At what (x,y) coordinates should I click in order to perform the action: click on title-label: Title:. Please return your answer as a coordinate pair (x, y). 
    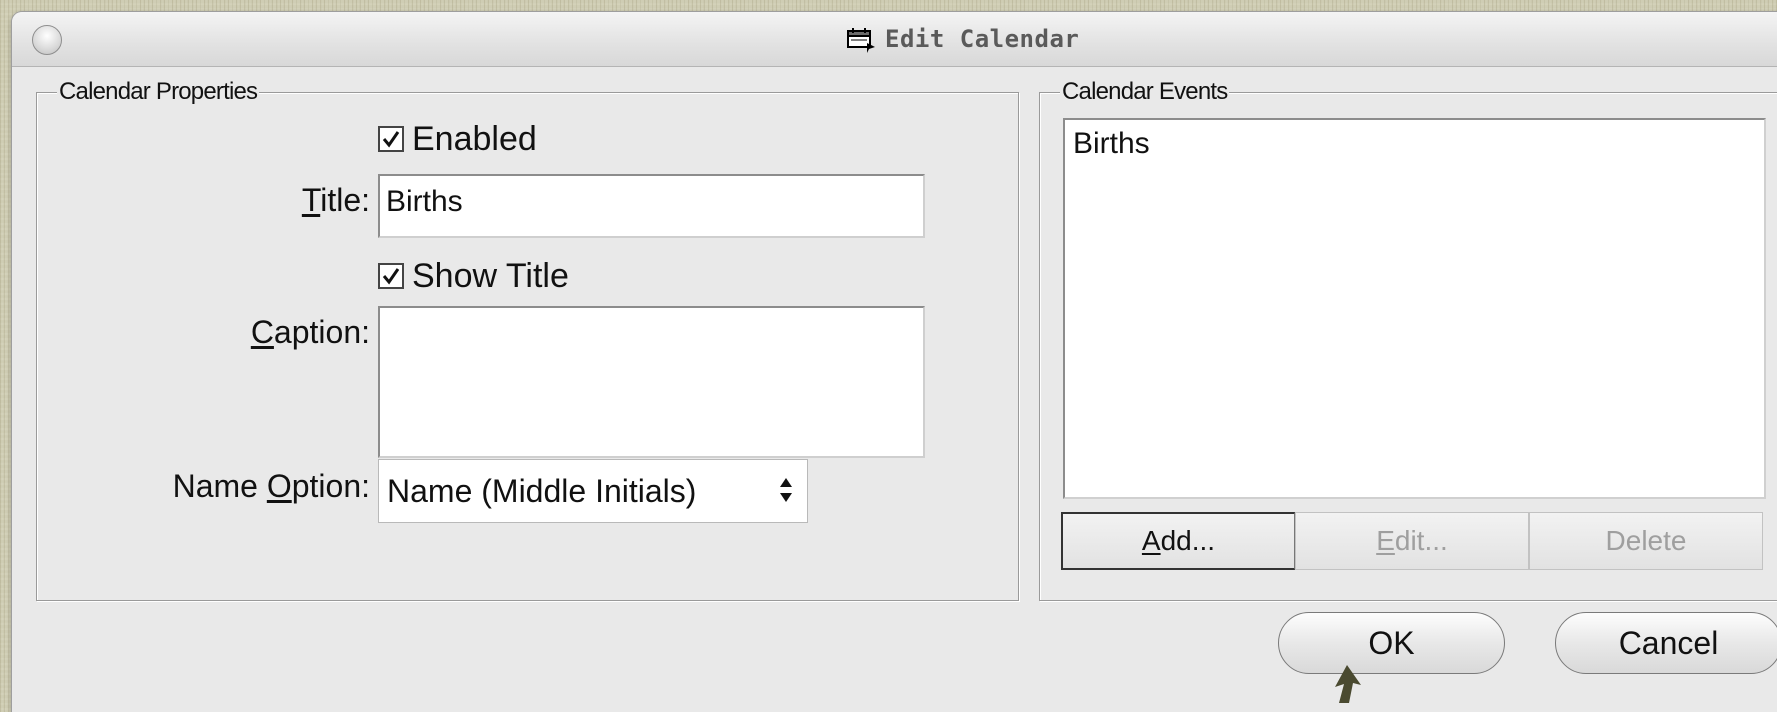
    Looking at the image, I should click on (336, 200).